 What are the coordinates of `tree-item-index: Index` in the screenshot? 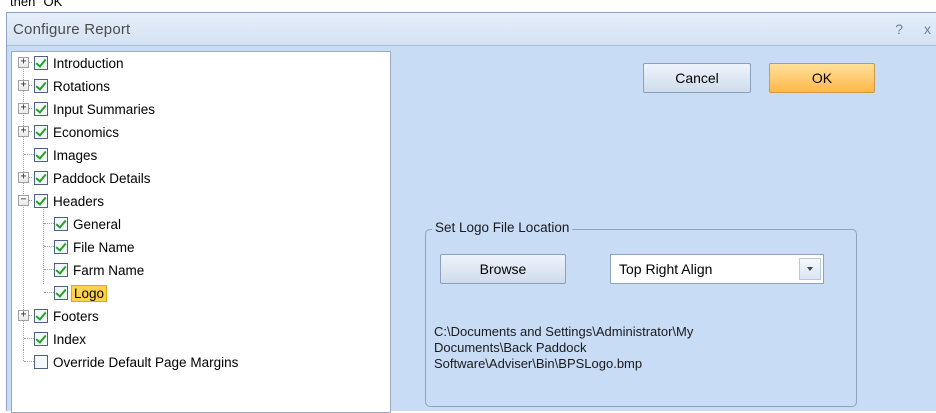 It's located at (61, 339).